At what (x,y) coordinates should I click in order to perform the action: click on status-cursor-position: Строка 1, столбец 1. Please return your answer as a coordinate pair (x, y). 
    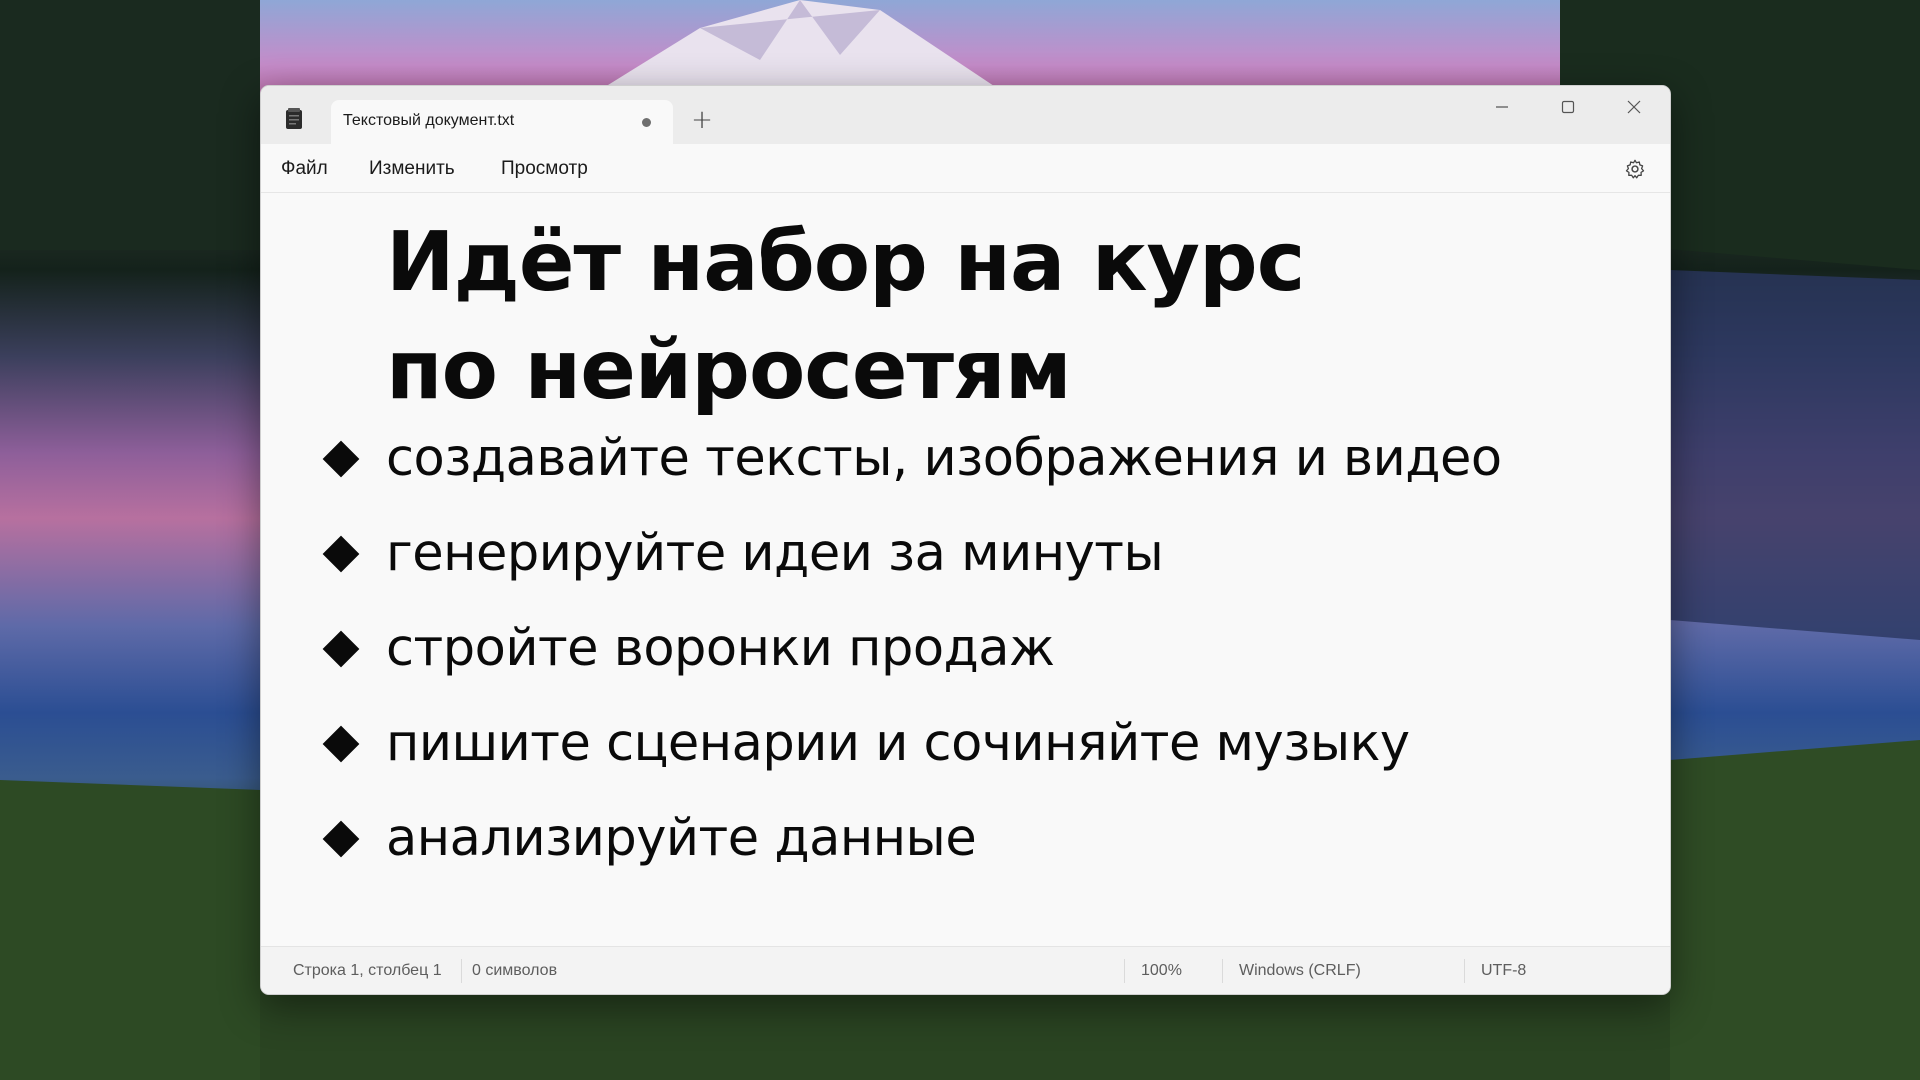
    Looking at the image, I should click on (367, 970).